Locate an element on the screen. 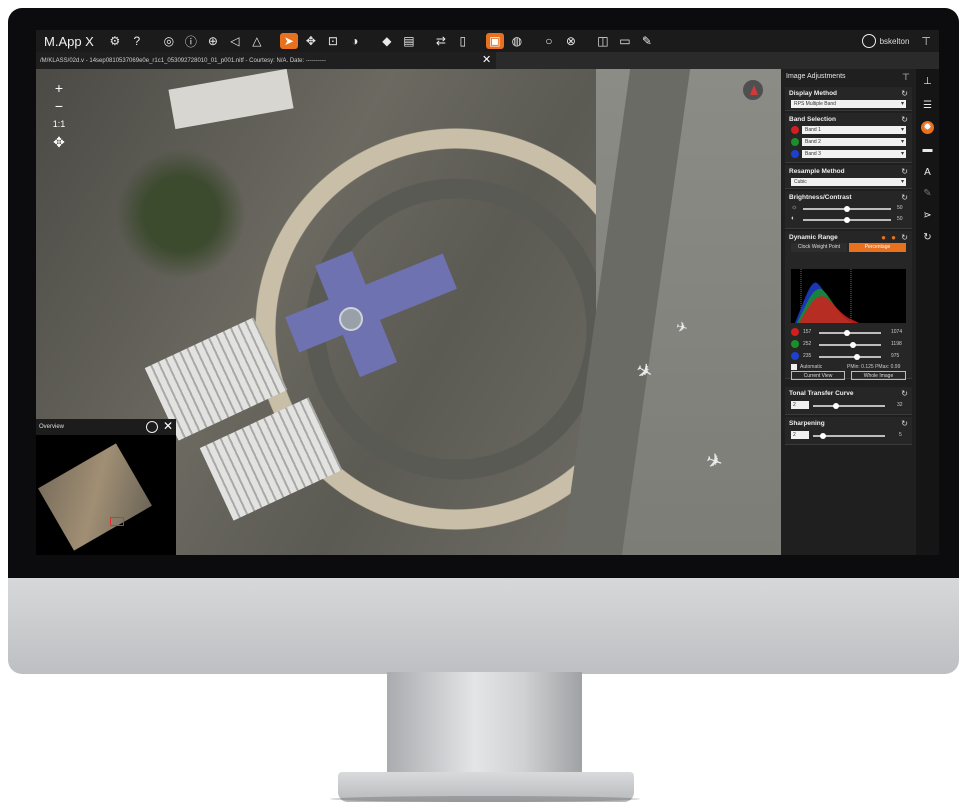 Image resolution: width=959 pixels, height=803 pixels. contrast-icon: ◐ is located at coordinates (793, 218).